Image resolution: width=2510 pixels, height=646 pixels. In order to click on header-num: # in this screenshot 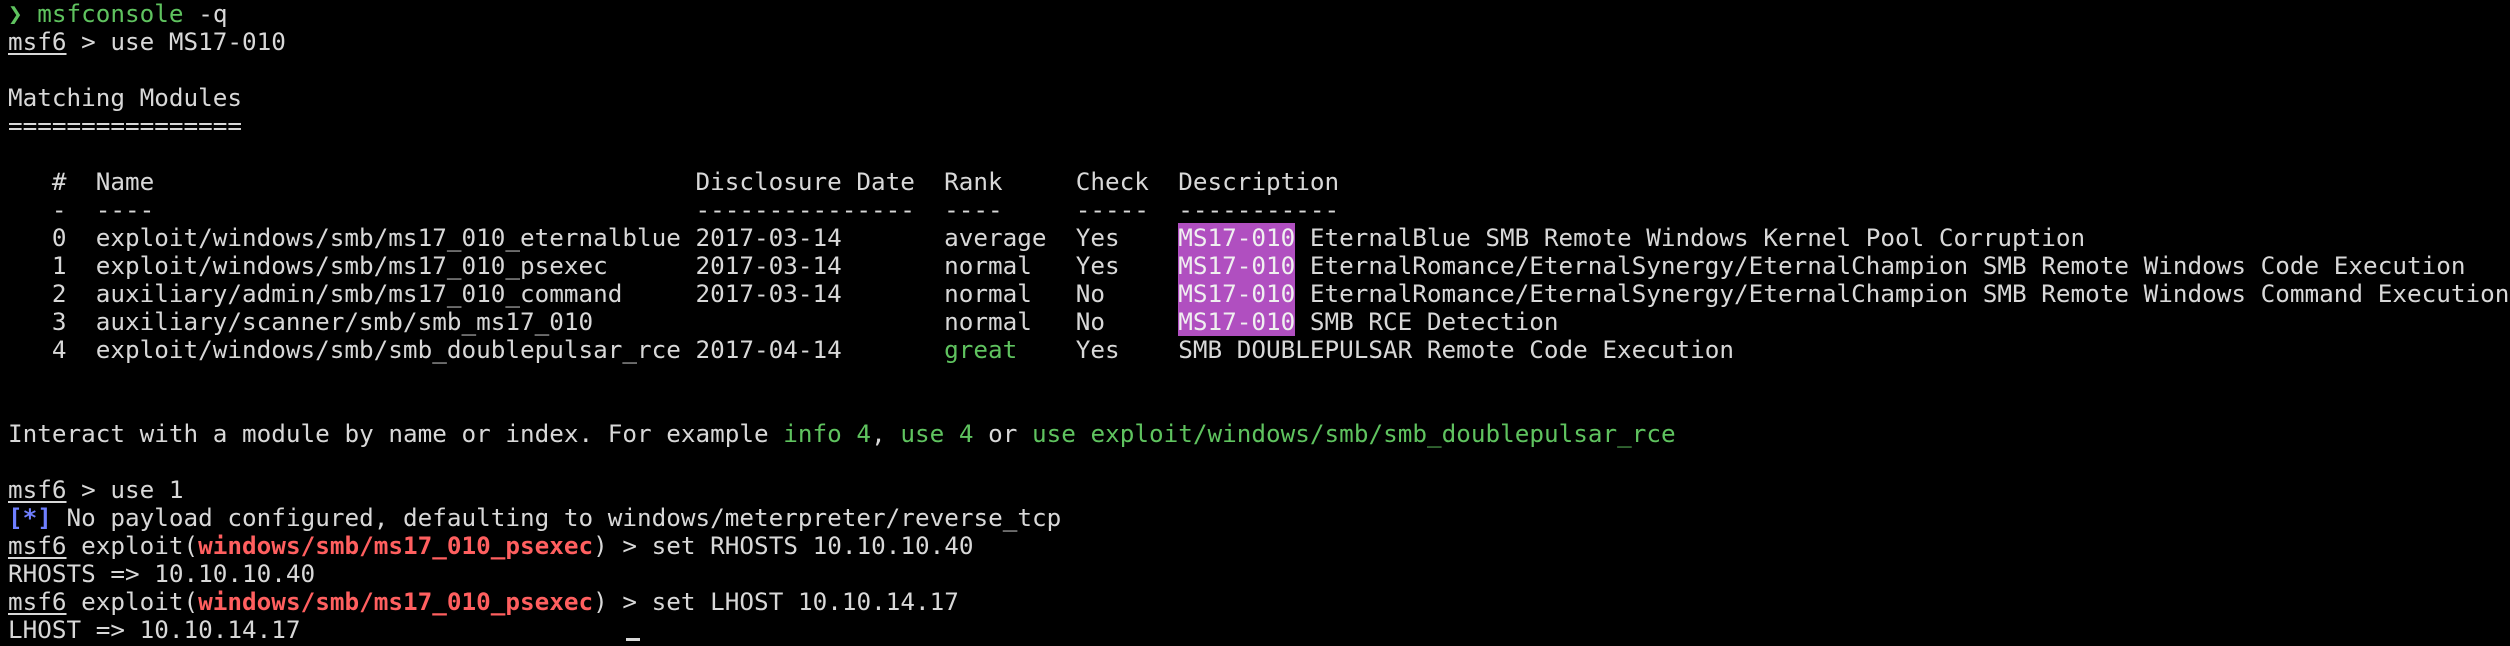, I will do `click(59, 181)`.